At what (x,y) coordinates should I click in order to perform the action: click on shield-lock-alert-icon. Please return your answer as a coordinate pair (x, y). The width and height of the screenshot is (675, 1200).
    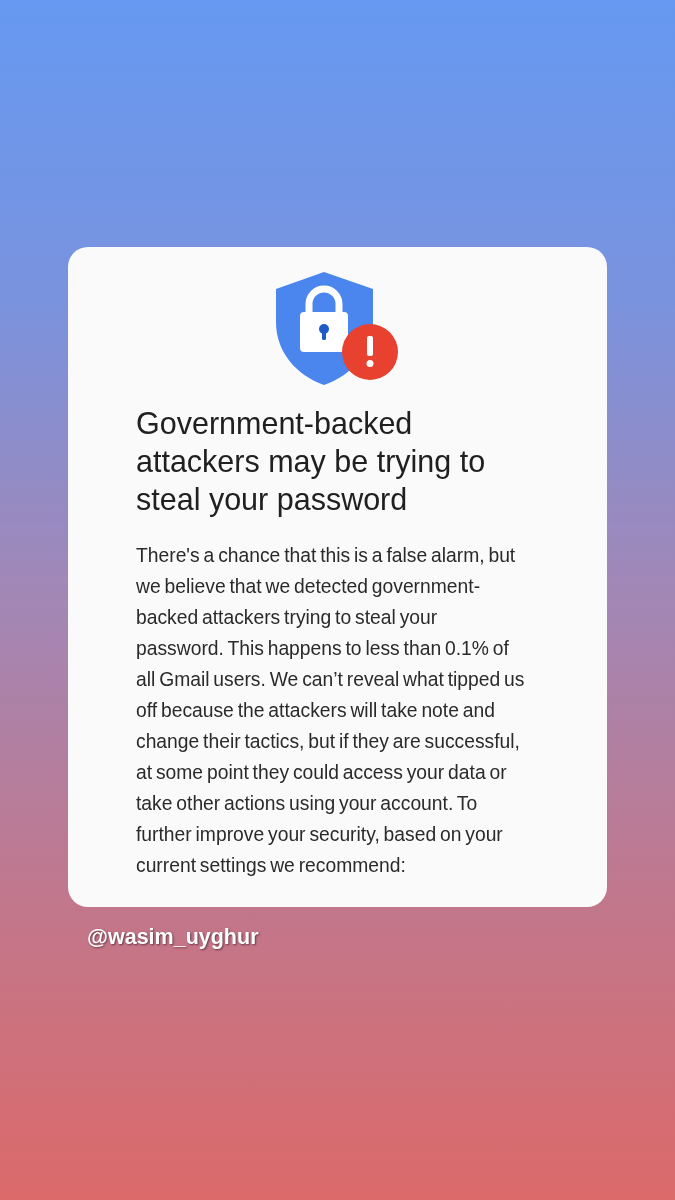
    Looking at the image, I should click on (337, 328).